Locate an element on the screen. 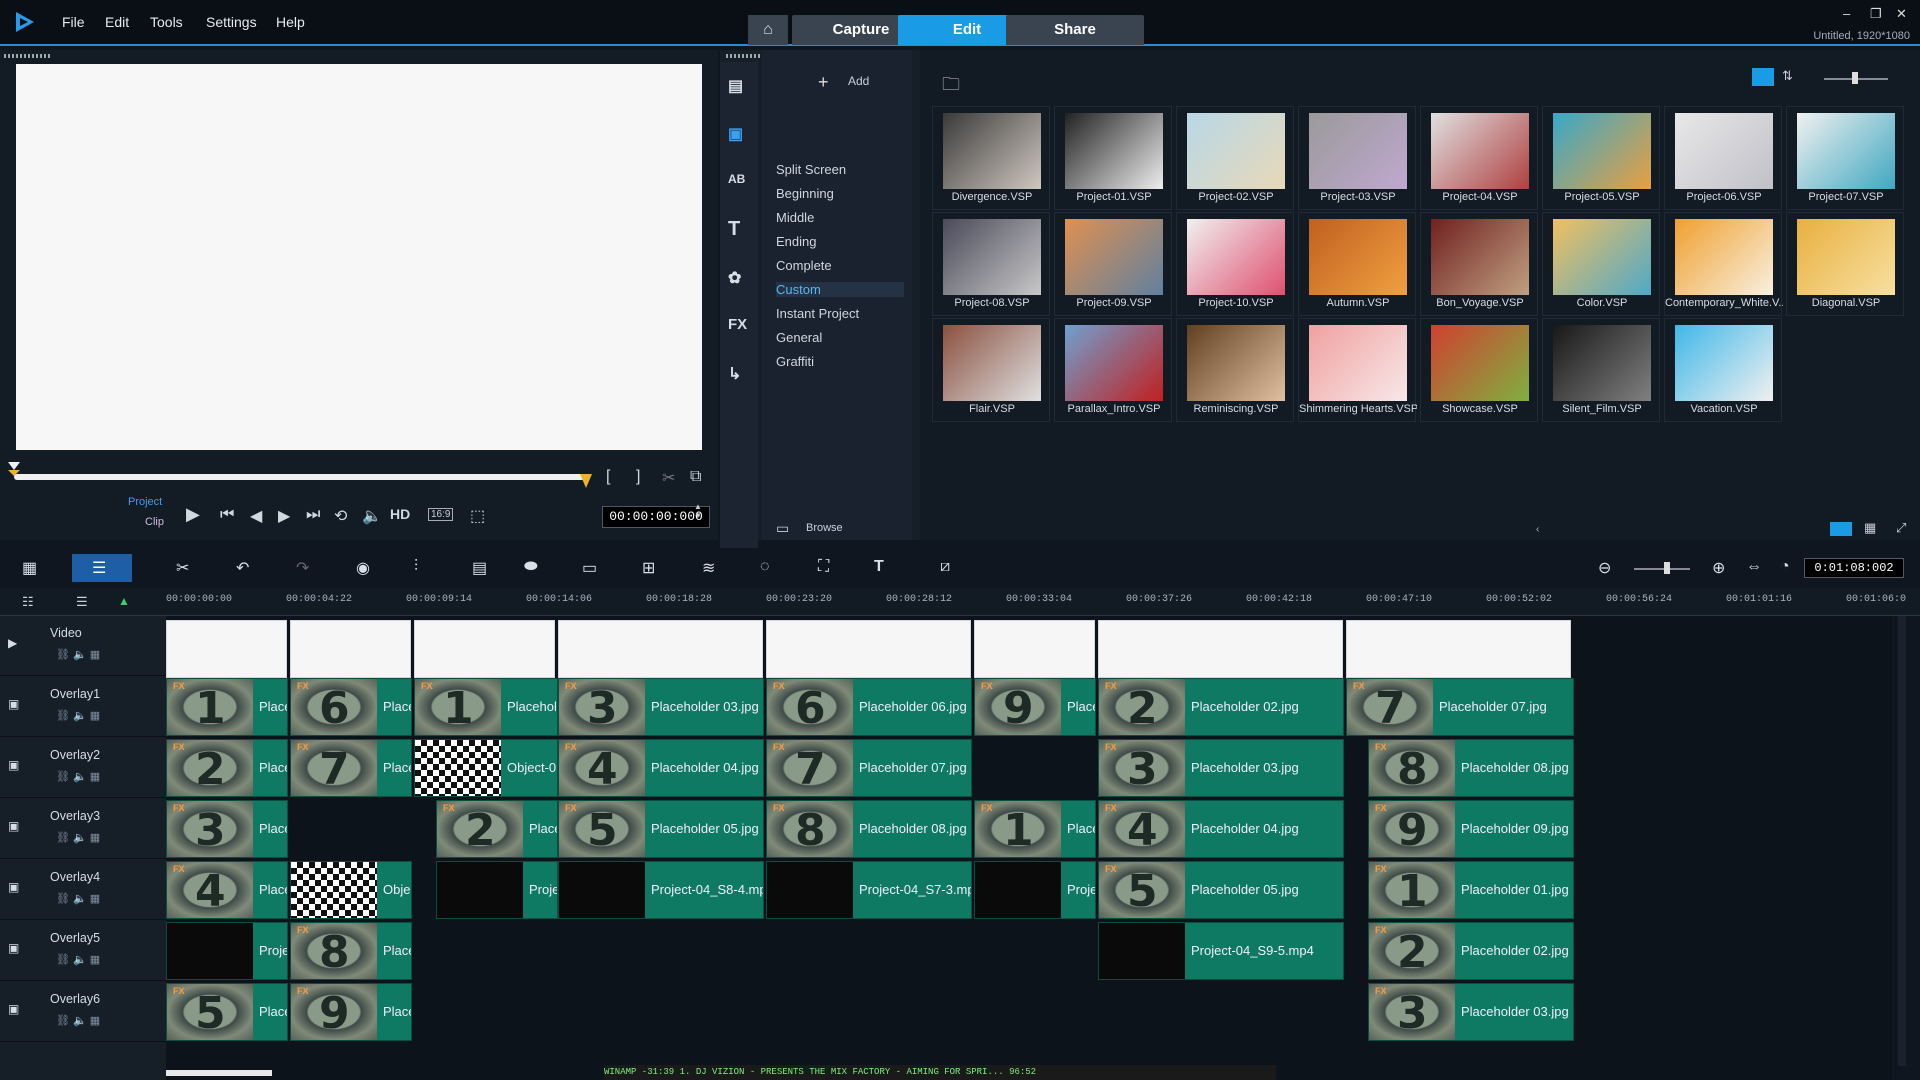  browse-icon: ▭ is located at coordinates (782, 528).